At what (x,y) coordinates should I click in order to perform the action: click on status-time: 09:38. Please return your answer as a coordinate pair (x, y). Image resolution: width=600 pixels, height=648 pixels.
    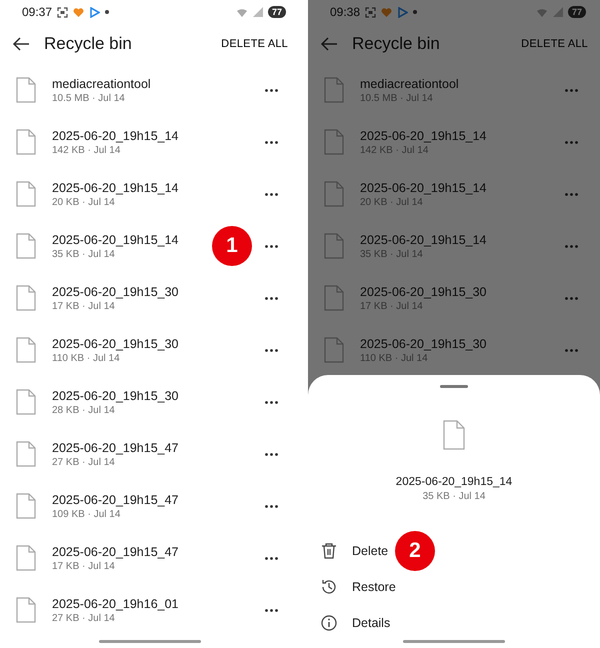
    Looking at the image, I should click on (345, 12).